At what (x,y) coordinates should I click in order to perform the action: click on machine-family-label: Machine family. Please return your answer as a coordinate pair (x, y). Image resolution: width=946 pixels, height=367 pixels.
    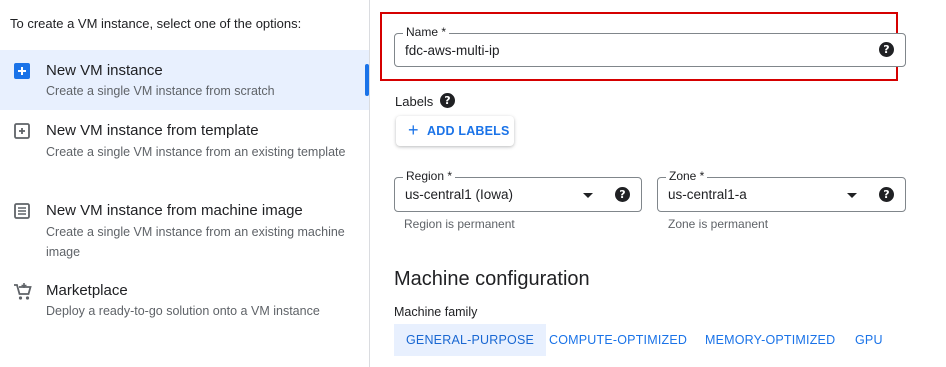
    Looking at the image, I should click on (436, 312).